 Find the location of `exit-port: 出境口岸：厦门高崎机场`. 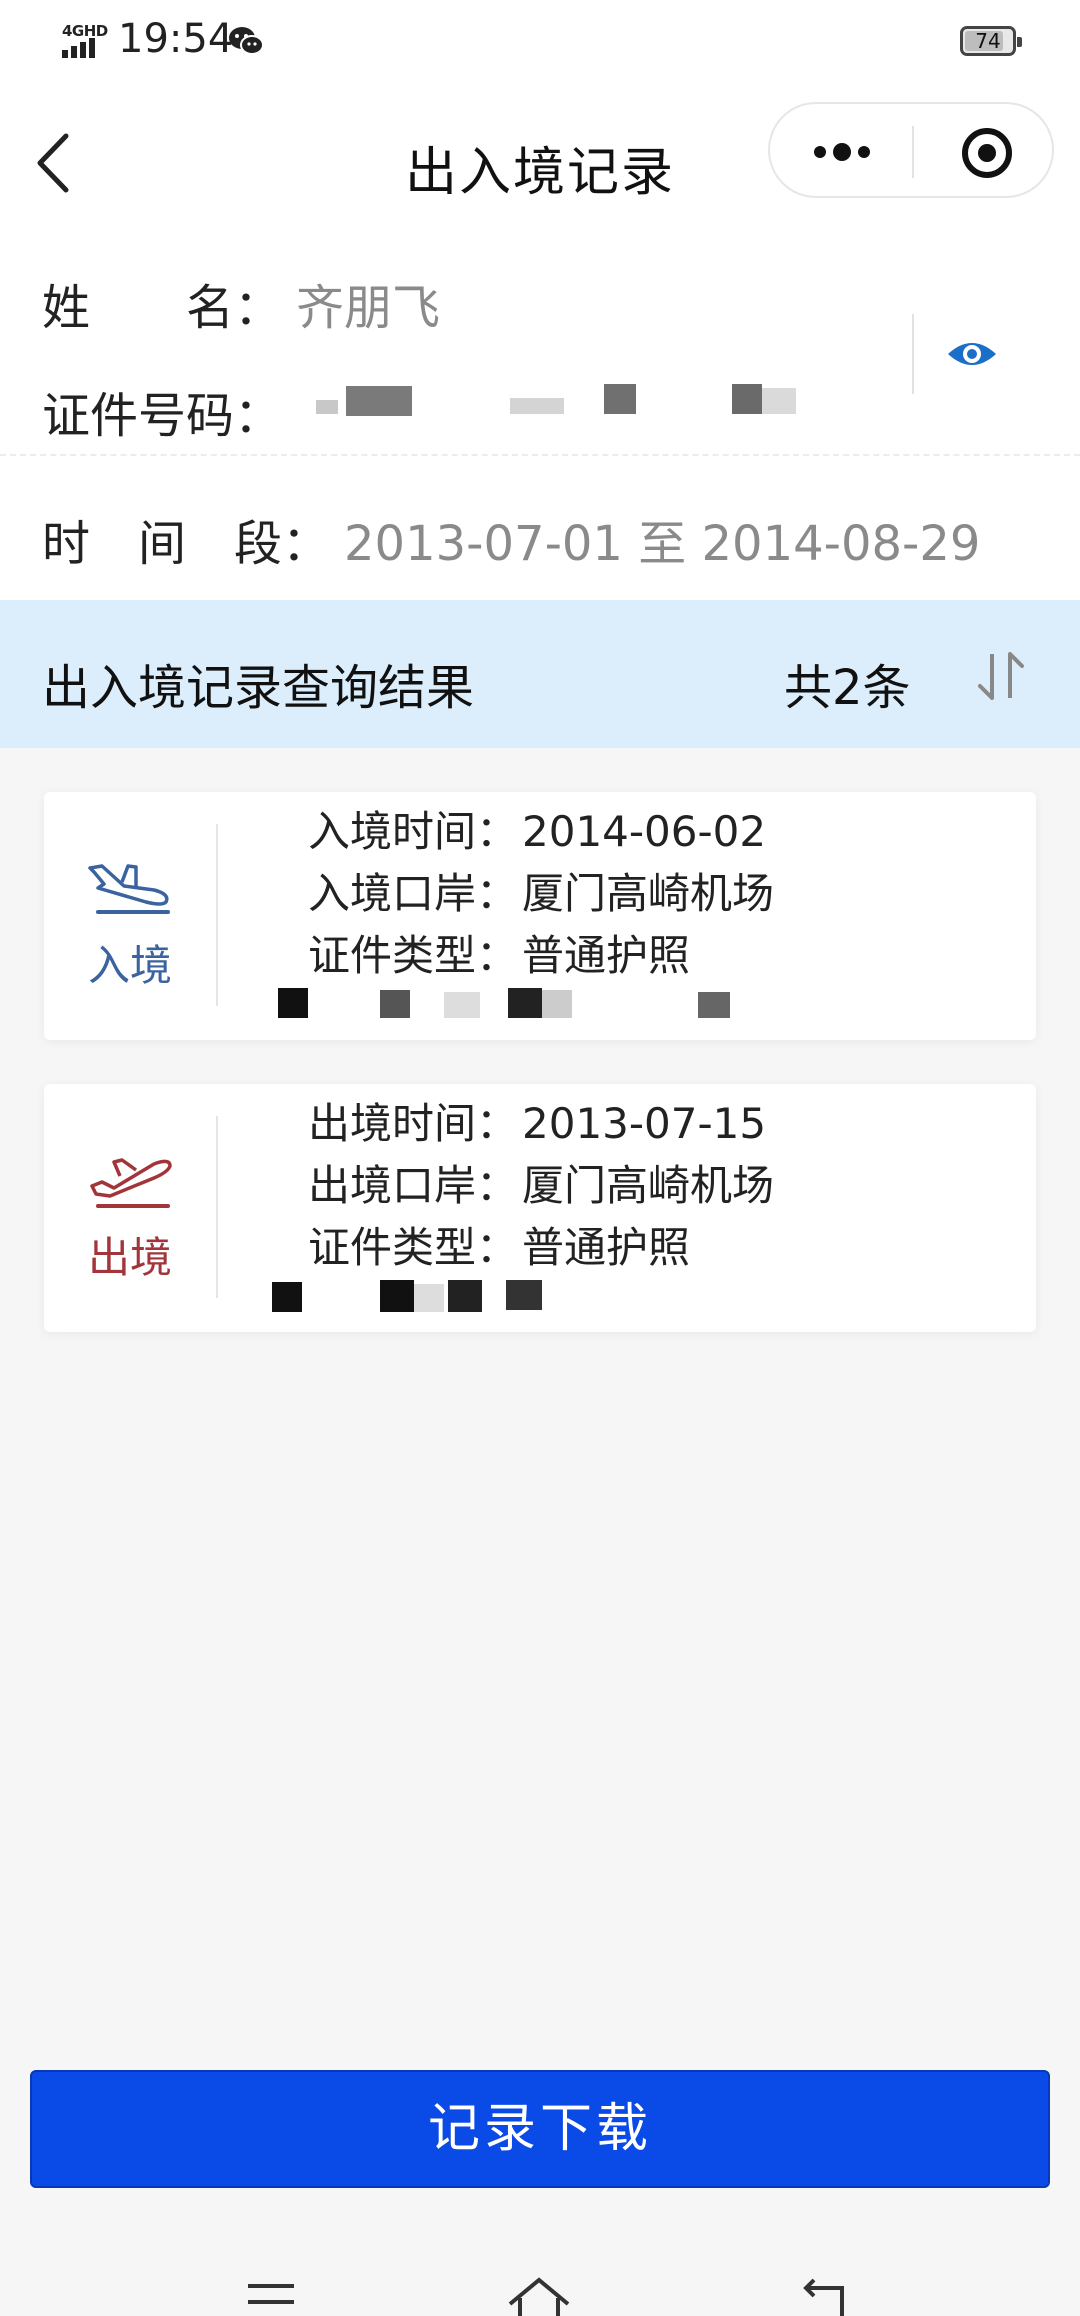

exit-port: 出境口岸：厦门高崎机场 is located at coordinates (541, 1182).